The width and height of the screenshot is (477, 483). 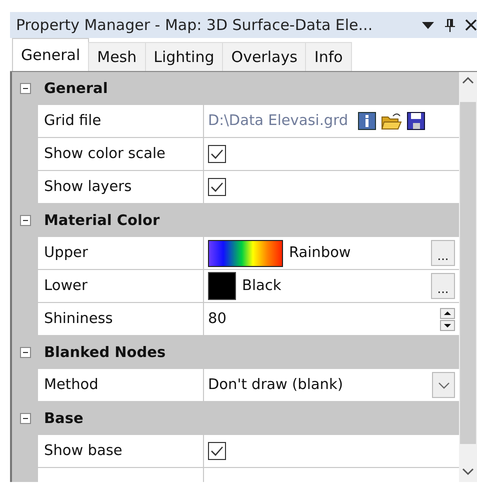 What do you see at coordinates (447, 313) in the screenshot?
I see `spin-up-icon` at bounding box center [447, 313].